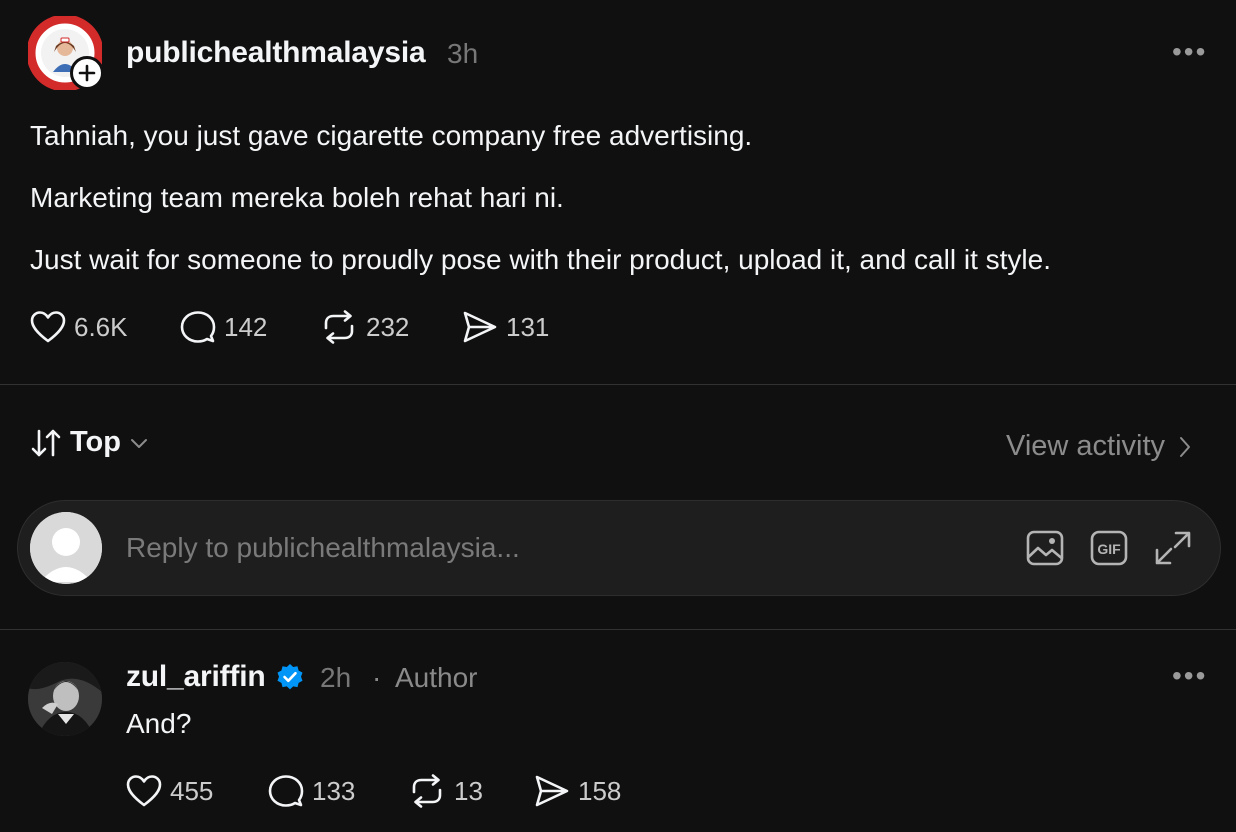 Image resolution: width=1236 pixels, height=832 pixels. Describe the element at coordinates (1086, 446) in the screenshot. I see `view-activity-label: View activity` at that location.